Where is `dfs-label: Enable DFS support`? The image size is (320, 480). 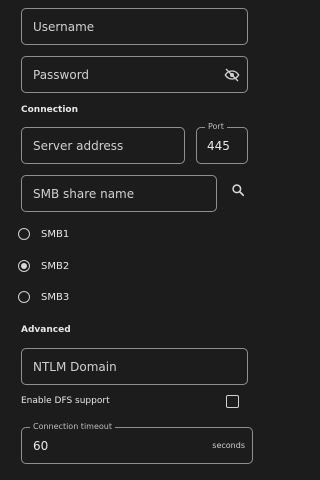 dfs-label: Enable DFS support is located at coordinates (65, 401).